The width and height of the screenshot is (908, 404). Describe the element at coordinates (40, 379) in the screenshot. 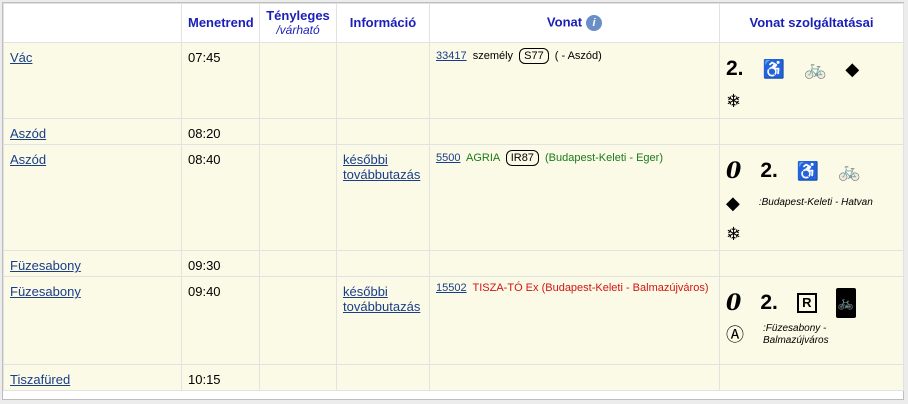

I see `station-link: Tiszafüred` at that location.